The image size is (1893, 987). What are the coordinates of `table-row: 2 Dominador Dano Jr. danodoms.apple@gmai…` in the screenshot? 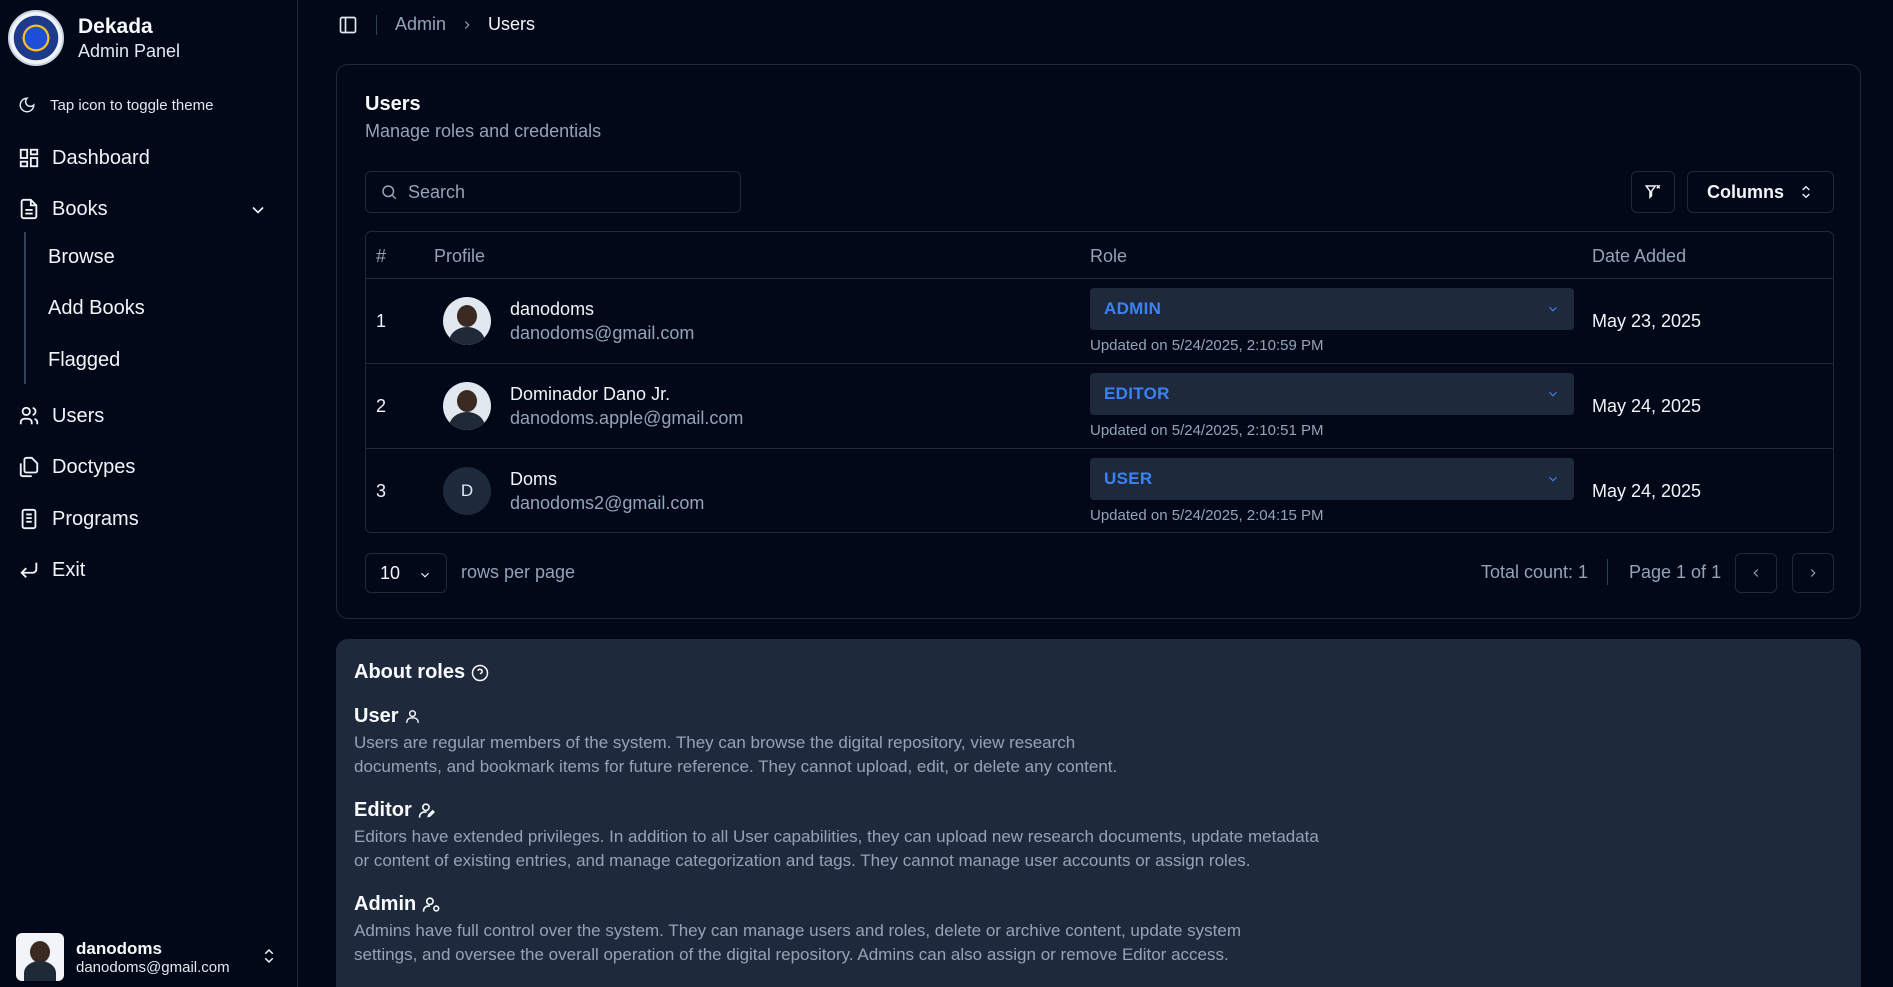 It's located at (1099, 405).